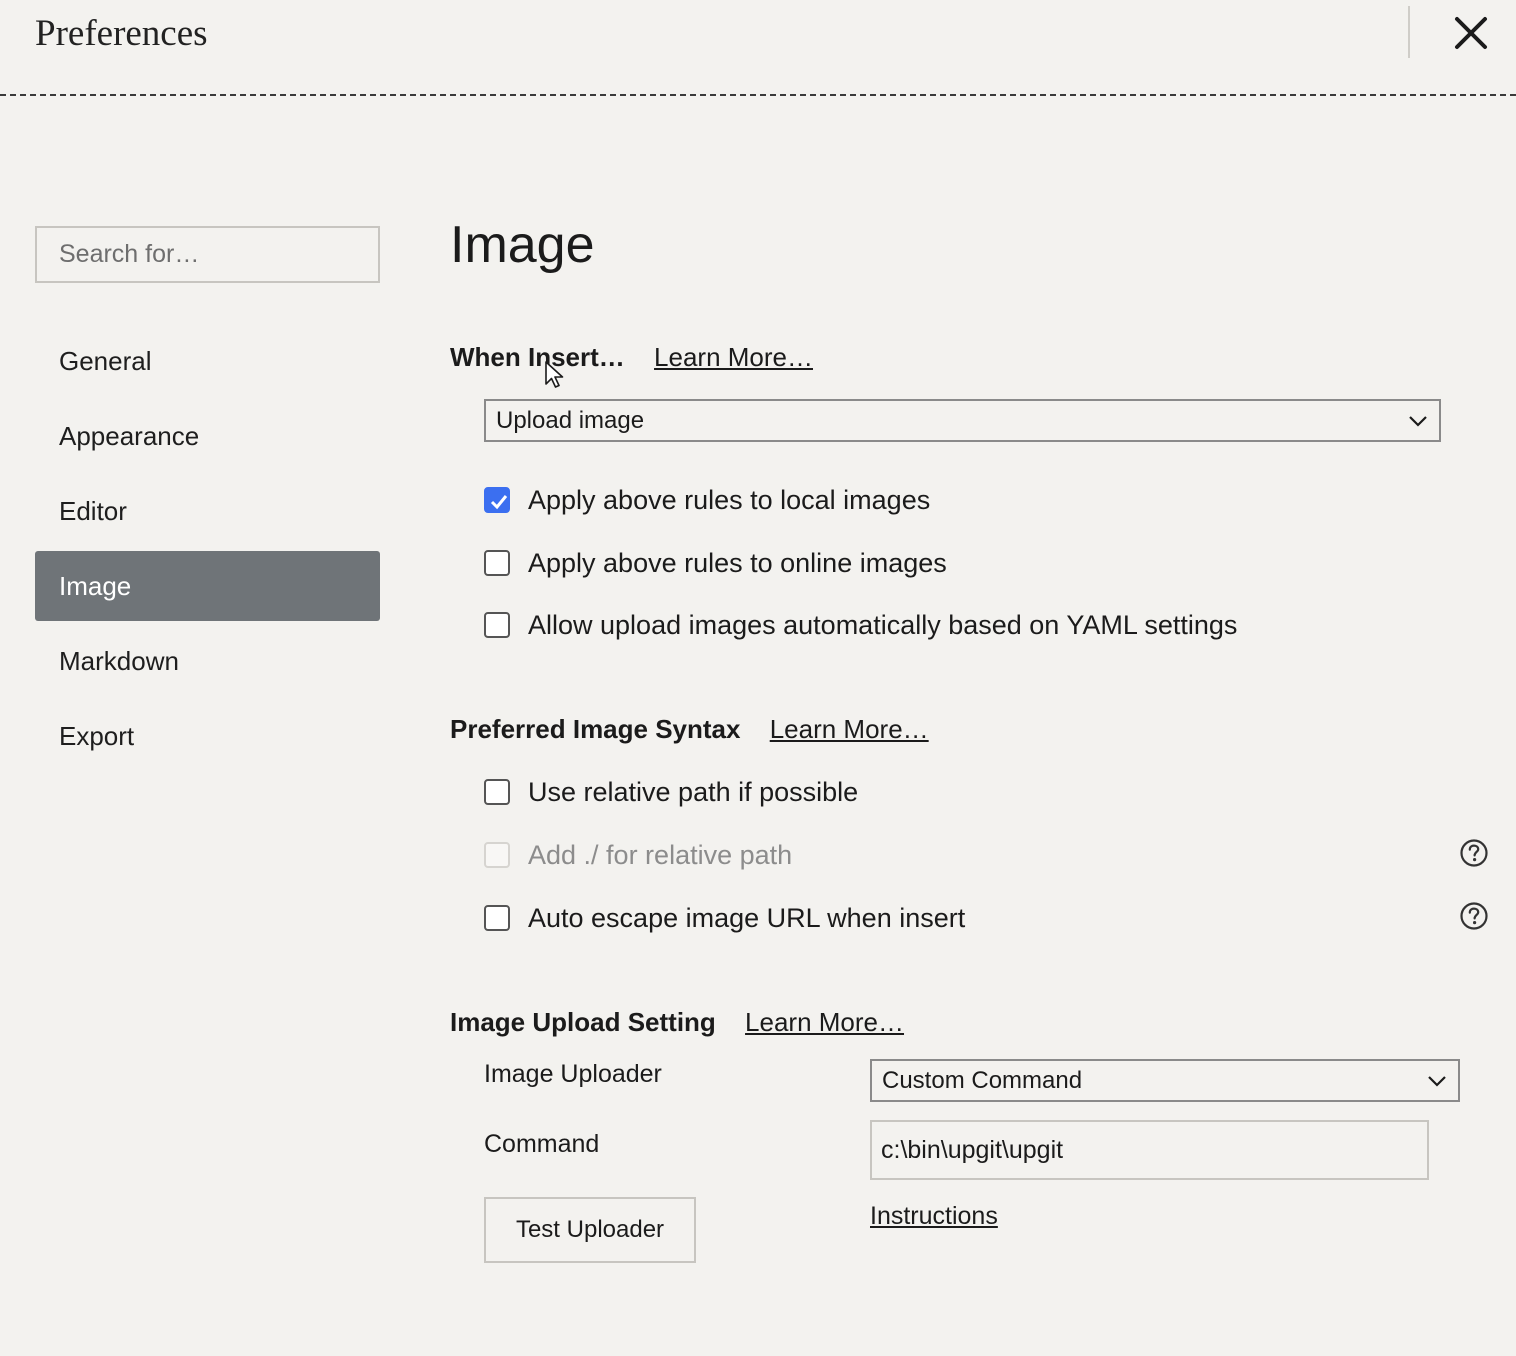 The image size is (1516, 1356). I want to click on title-divider, so click(1409, 32).